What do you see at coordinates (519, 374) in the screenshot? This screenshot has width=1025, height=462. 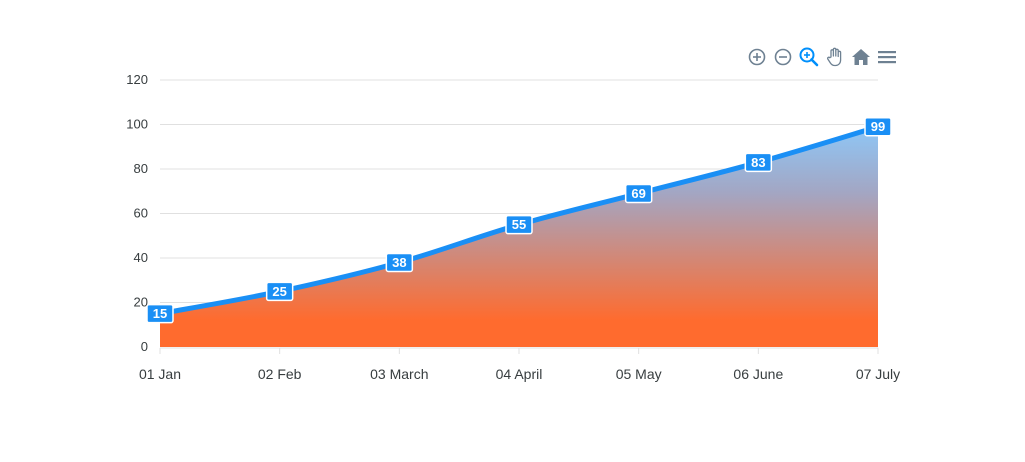 I see `x-tick-label: 04 April` at bounding box center [519, 374].